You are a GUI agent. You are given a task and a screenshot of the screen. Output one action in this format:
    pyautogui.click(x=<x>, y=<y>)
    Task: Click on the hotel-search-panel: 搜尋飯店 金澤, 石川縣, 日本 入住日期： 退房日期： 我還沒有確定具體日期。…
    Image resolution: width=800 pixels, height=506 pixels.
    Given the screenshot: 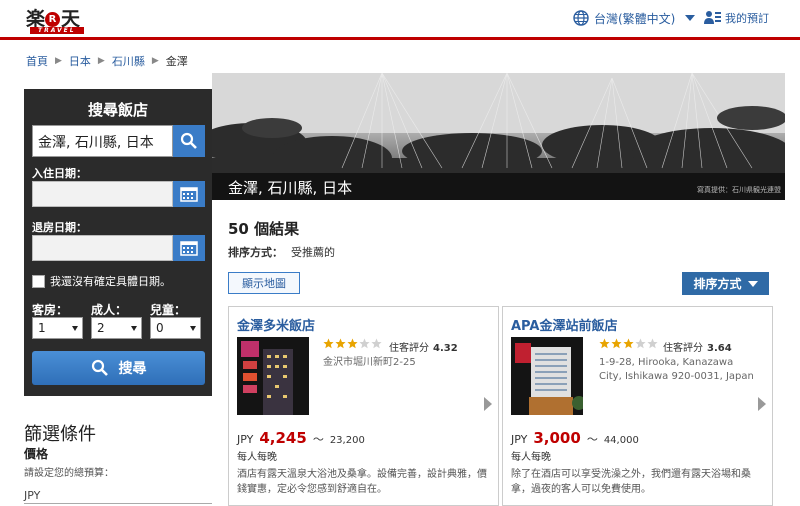 What is the action you would take?
    pyautogui.click(x=118, y=242)
    